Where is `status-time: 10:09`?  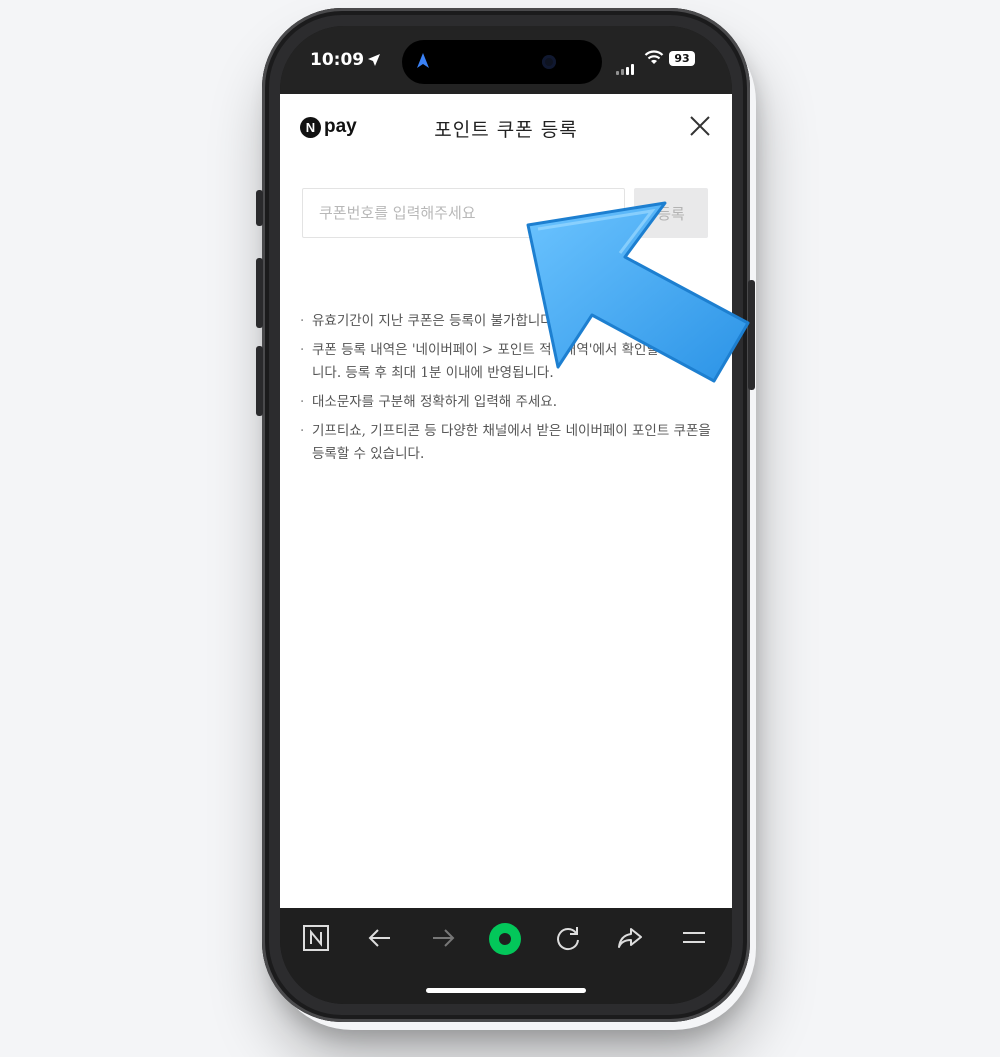
status-time: 10:09 is located at coordinates (337, 60).